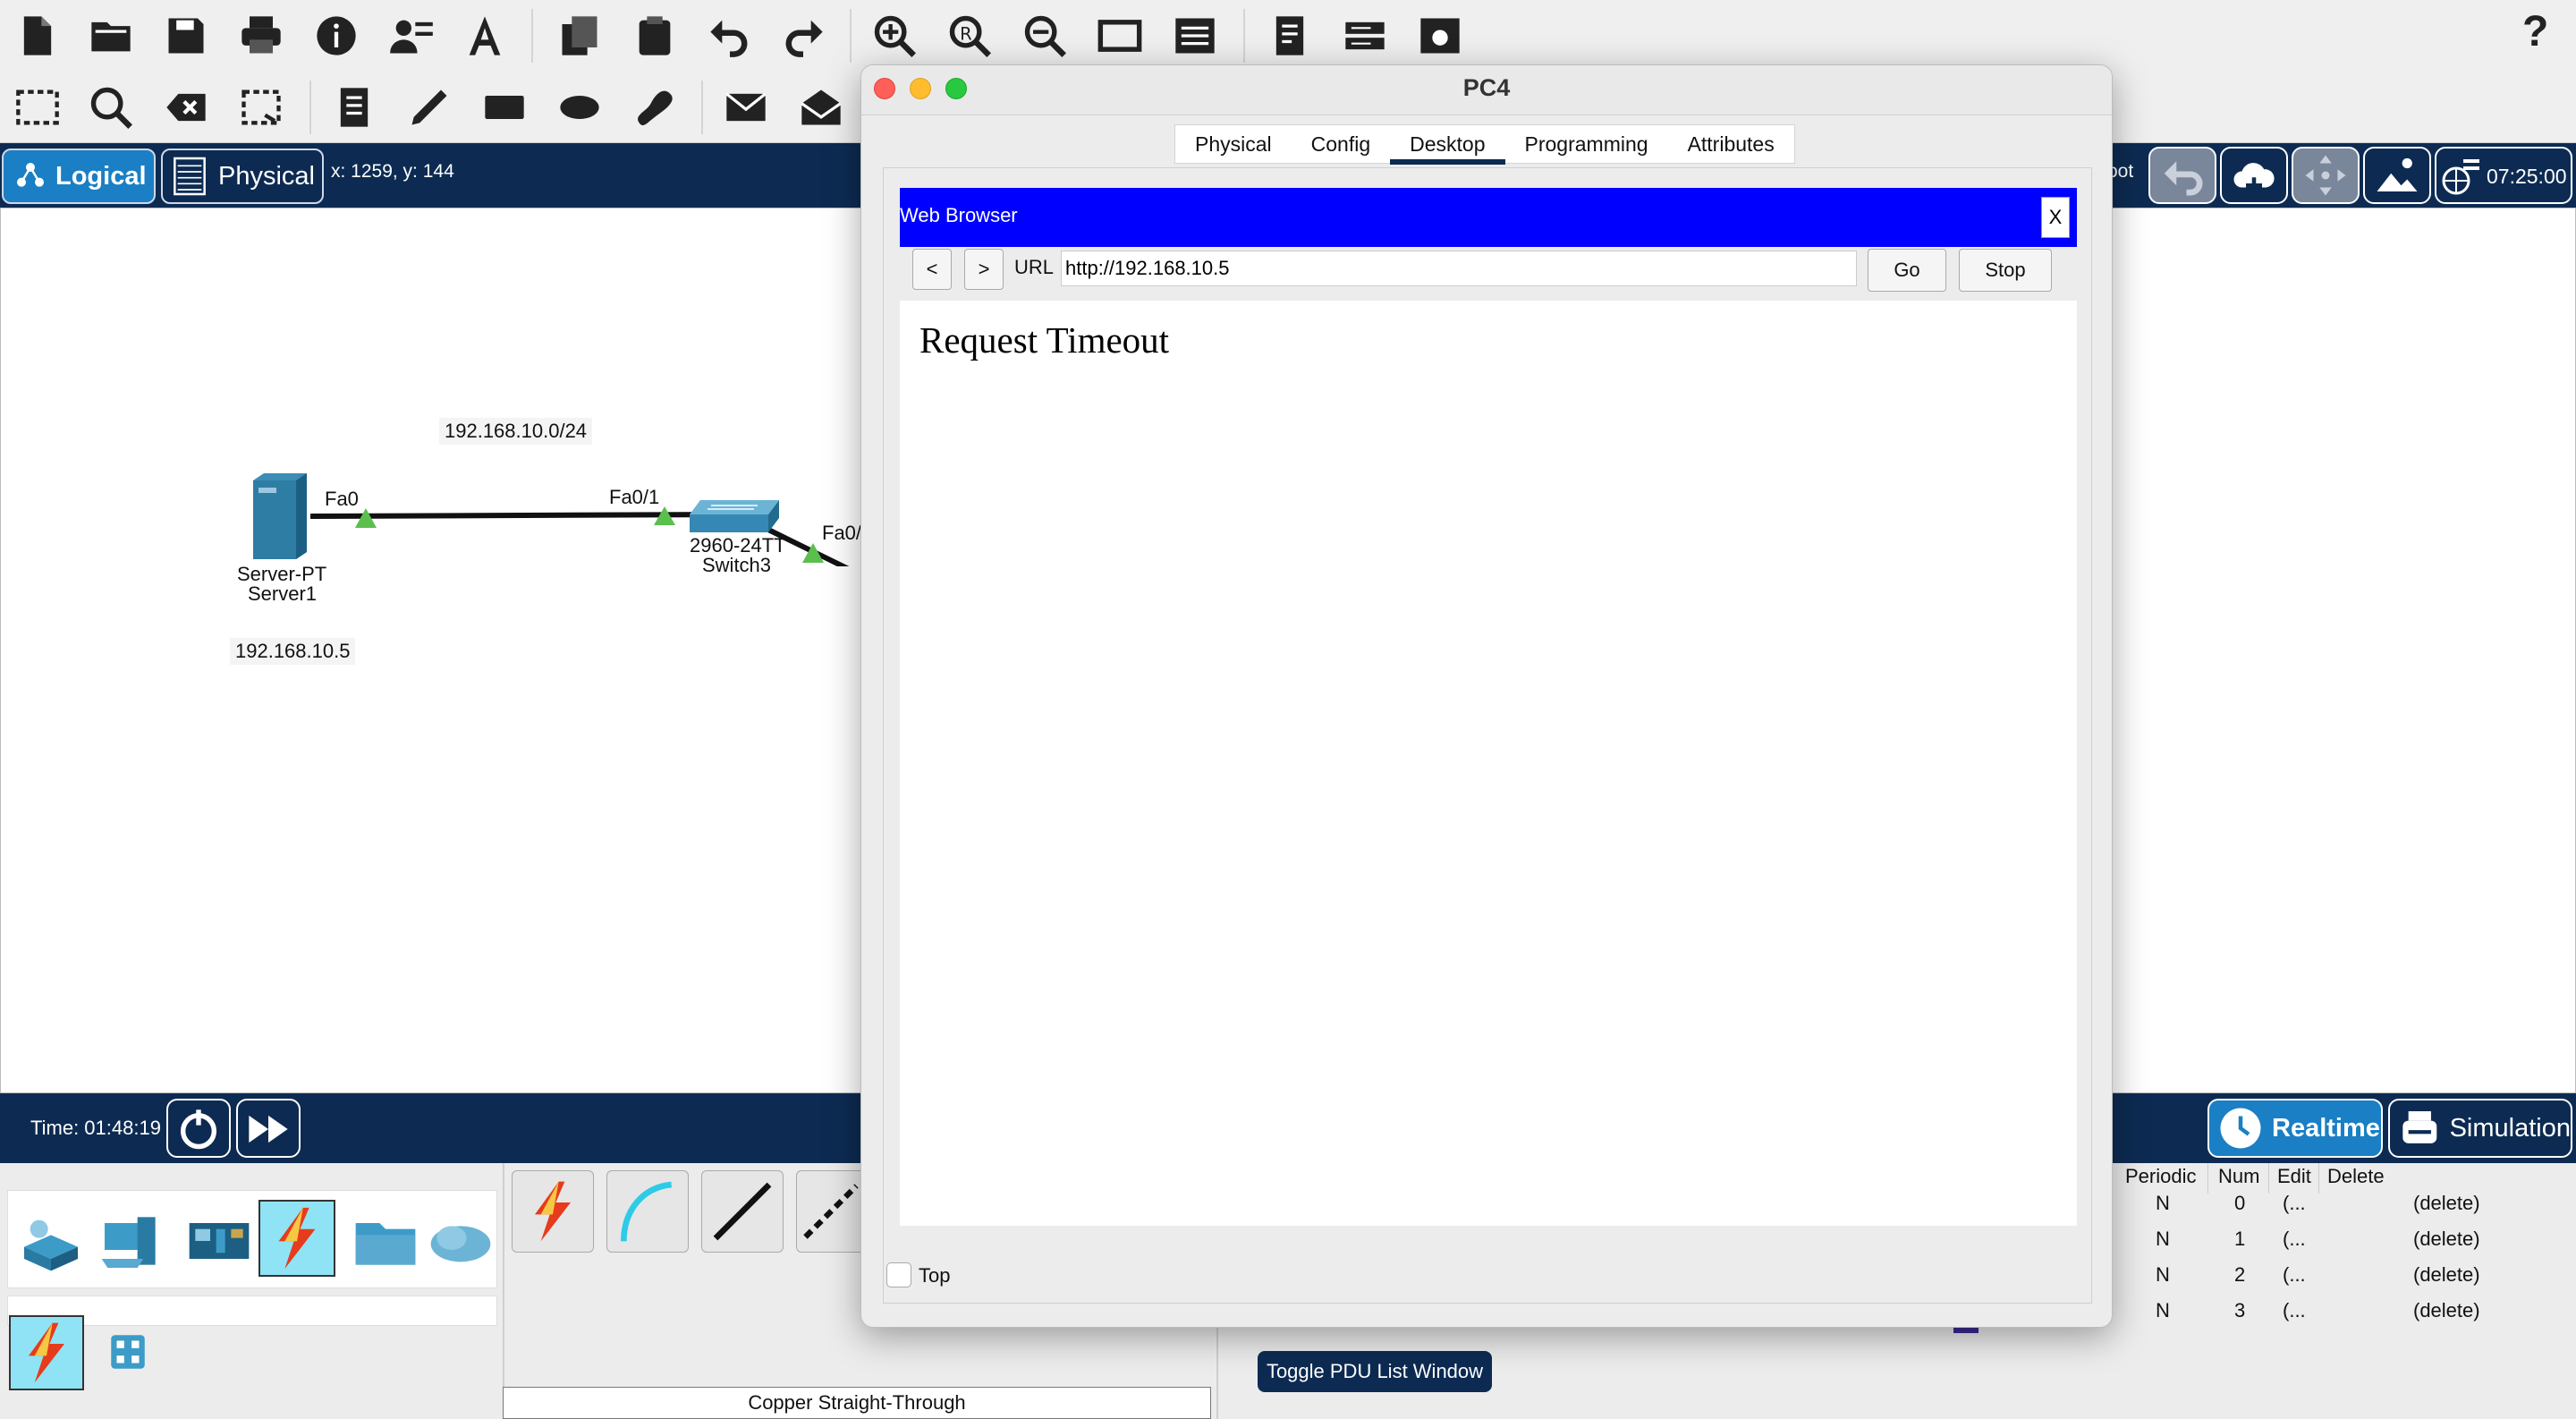  Describe the element at coordinates (654, 107) in the screenshot. I see `freeform-icon` at that location.